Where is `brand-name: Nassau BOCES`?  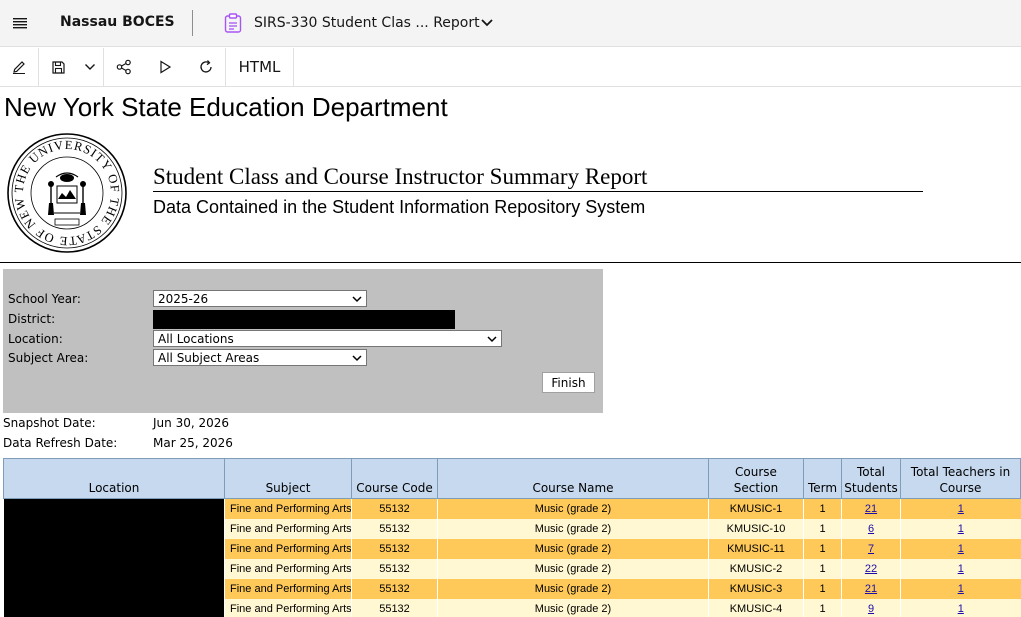 brand-name: Nassau BOCES is located at coordinates (117, 22).